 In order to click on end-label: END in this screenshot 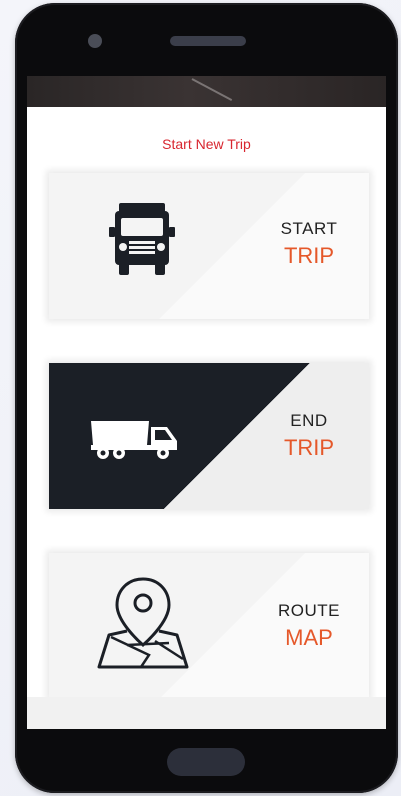, I will do `click(309, 420)`.